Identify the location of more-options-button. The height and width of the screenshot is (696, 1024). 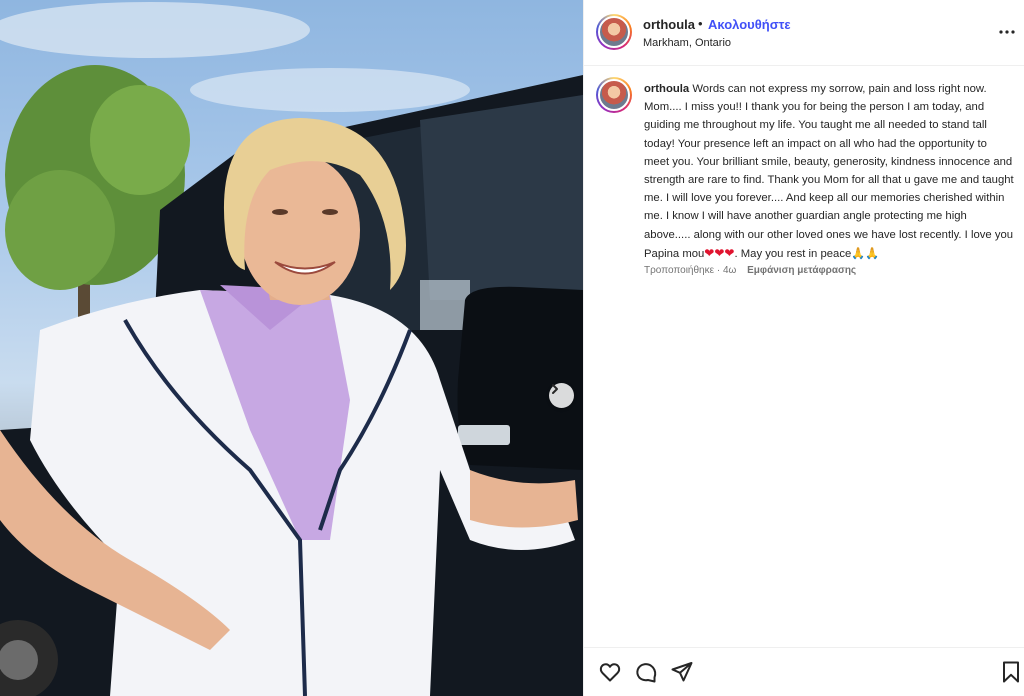
(1007, 32).